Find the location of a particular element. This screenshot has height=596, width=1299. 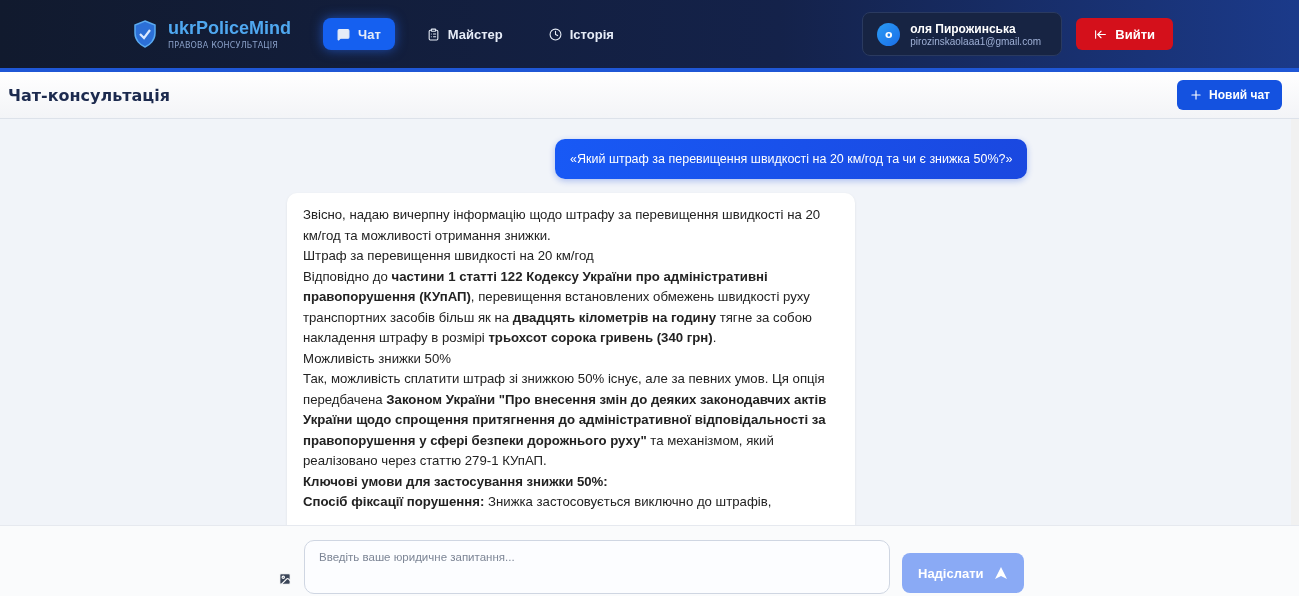

nav-tab: Чат is located at coordinates (359, 34).